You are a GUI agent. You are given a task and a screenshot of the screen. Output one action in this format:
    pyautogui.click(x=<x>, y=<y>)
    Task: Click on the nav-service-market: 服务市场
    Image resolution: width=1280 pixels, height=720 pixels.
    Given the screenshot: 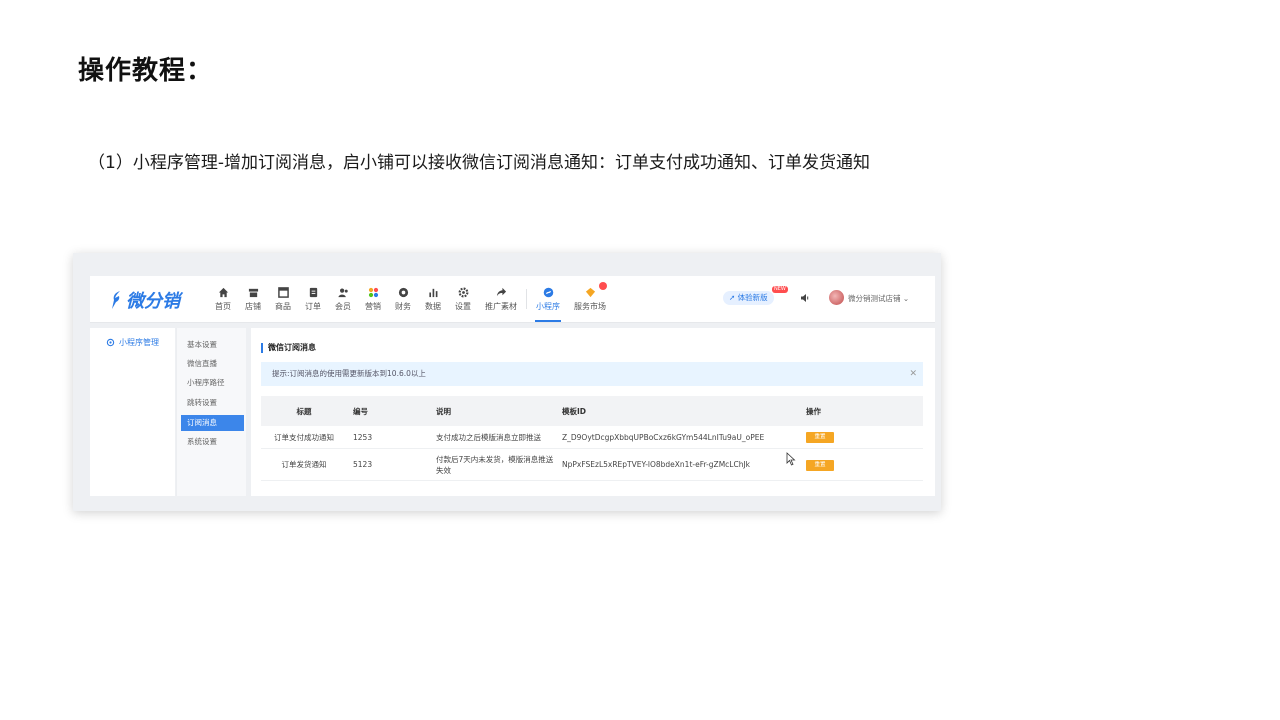 What is the action you would take?
    pyautogui.click(x=590, y=299)
    